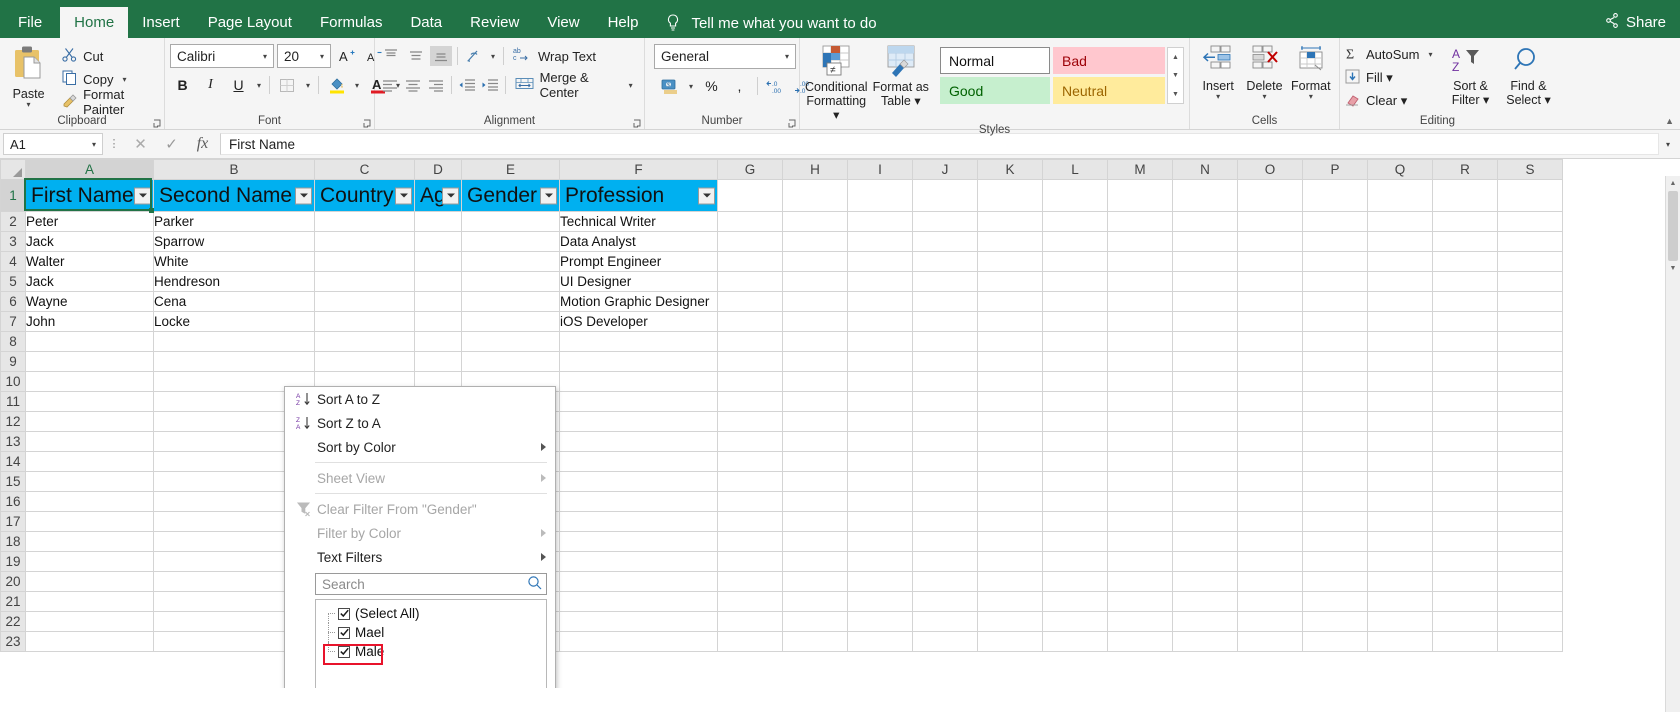  I want to click on cell-G10, so click(750, 381).